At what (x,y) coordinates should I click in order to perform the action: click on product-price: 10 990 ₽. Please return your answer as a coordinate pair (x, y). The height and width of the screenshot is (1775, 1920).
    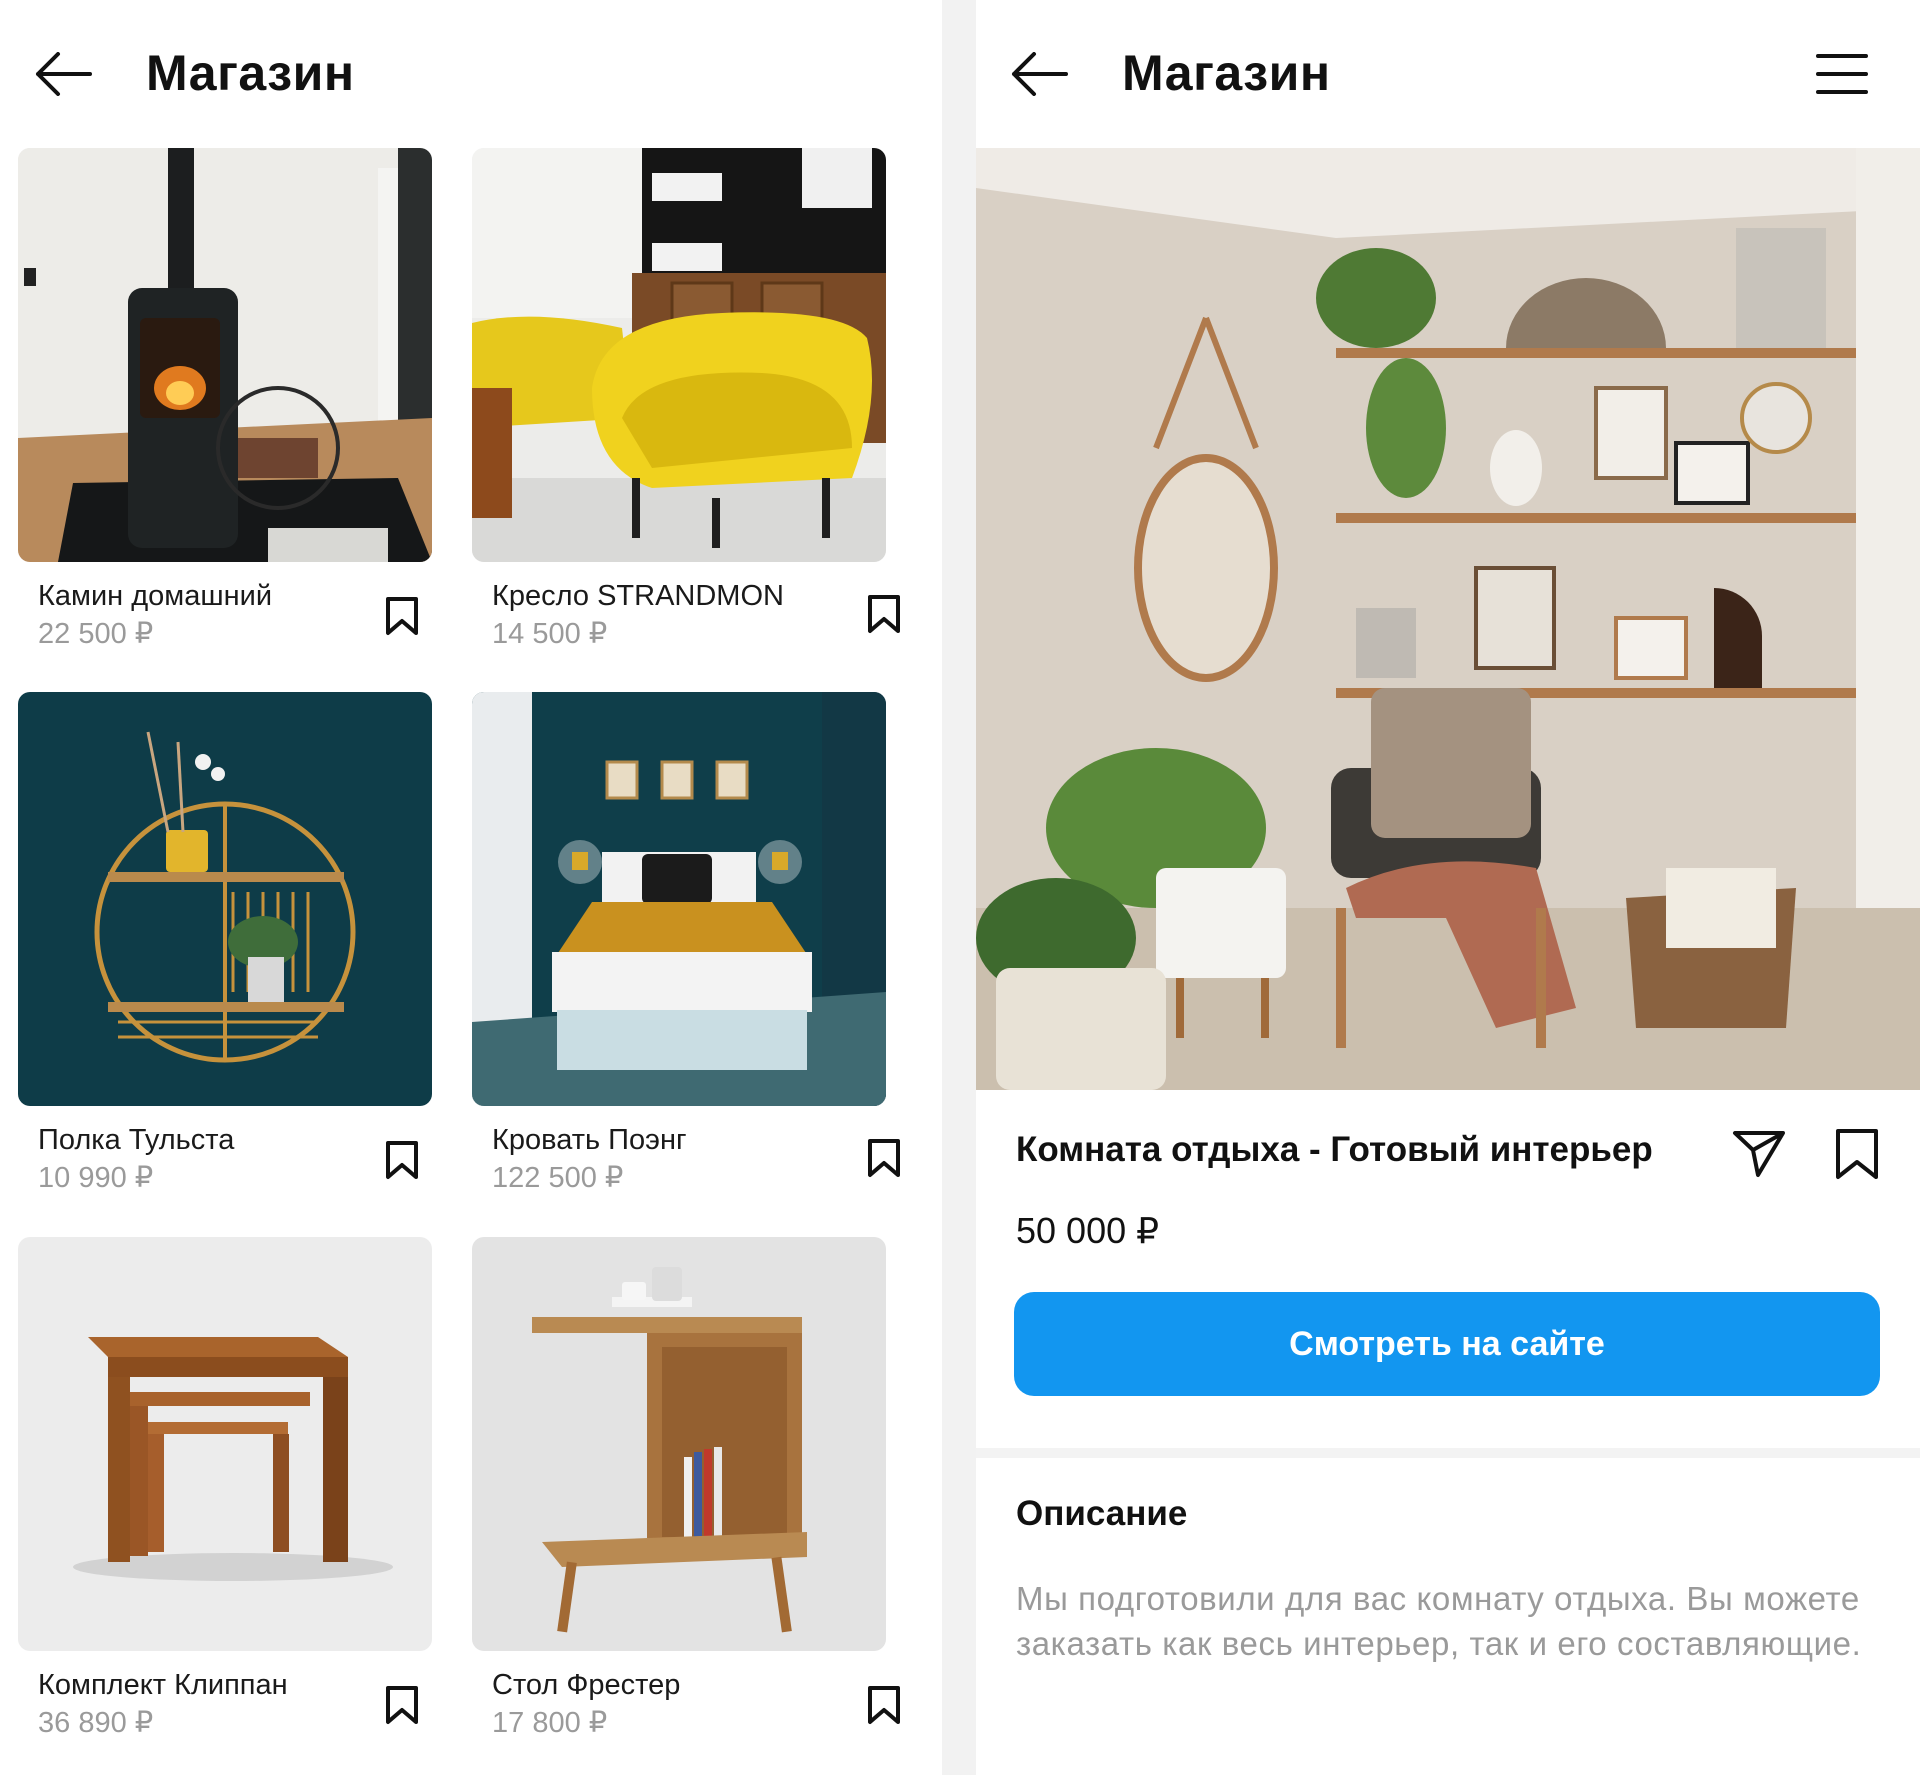
    Looking at the image, I should click on (96, 1178).